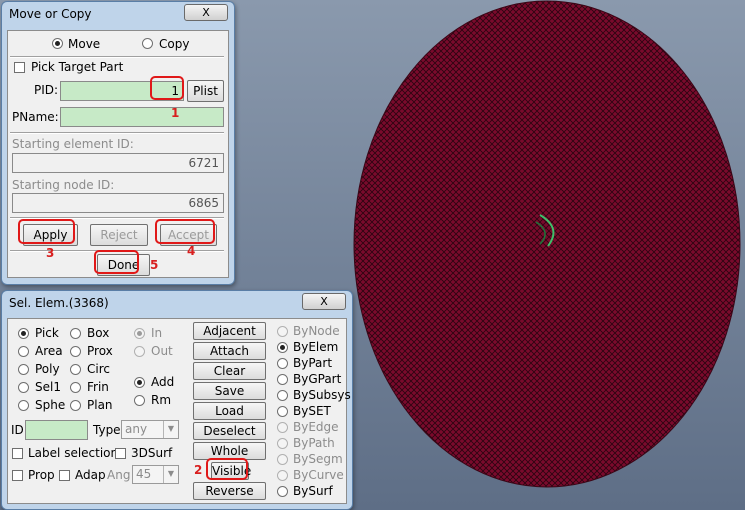 The image size is (745, 510). I want to click on poly-radio, so click(23, 369).